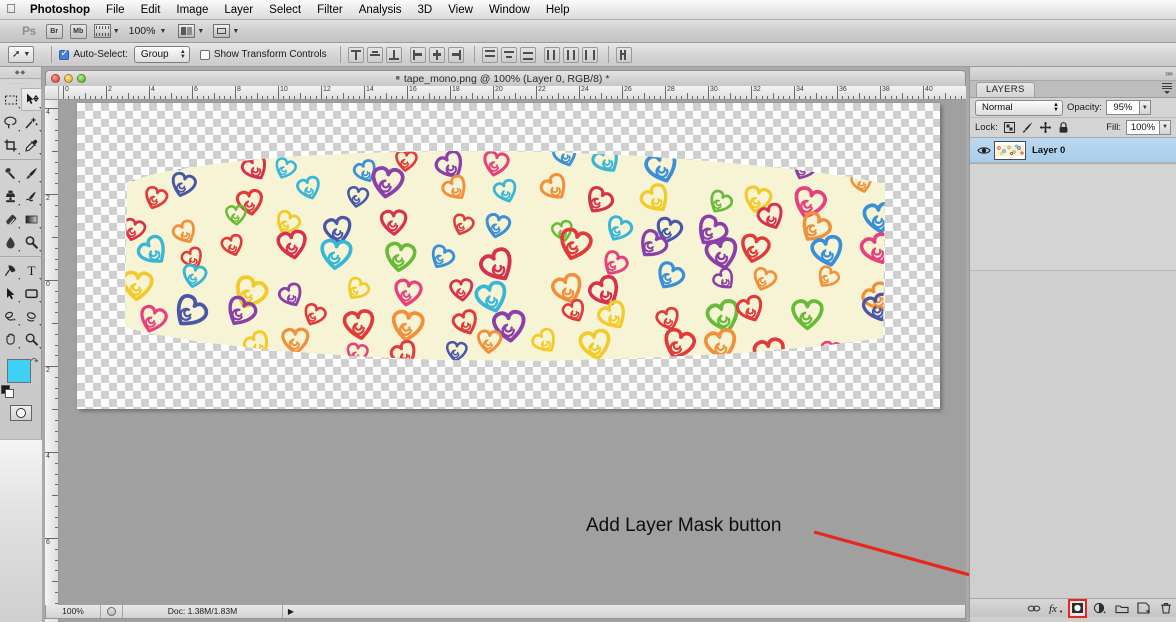 Image resolution: width=1176 pixels, height=622 pixels. I want to click on lock-all-icon, so click(1063, 127).